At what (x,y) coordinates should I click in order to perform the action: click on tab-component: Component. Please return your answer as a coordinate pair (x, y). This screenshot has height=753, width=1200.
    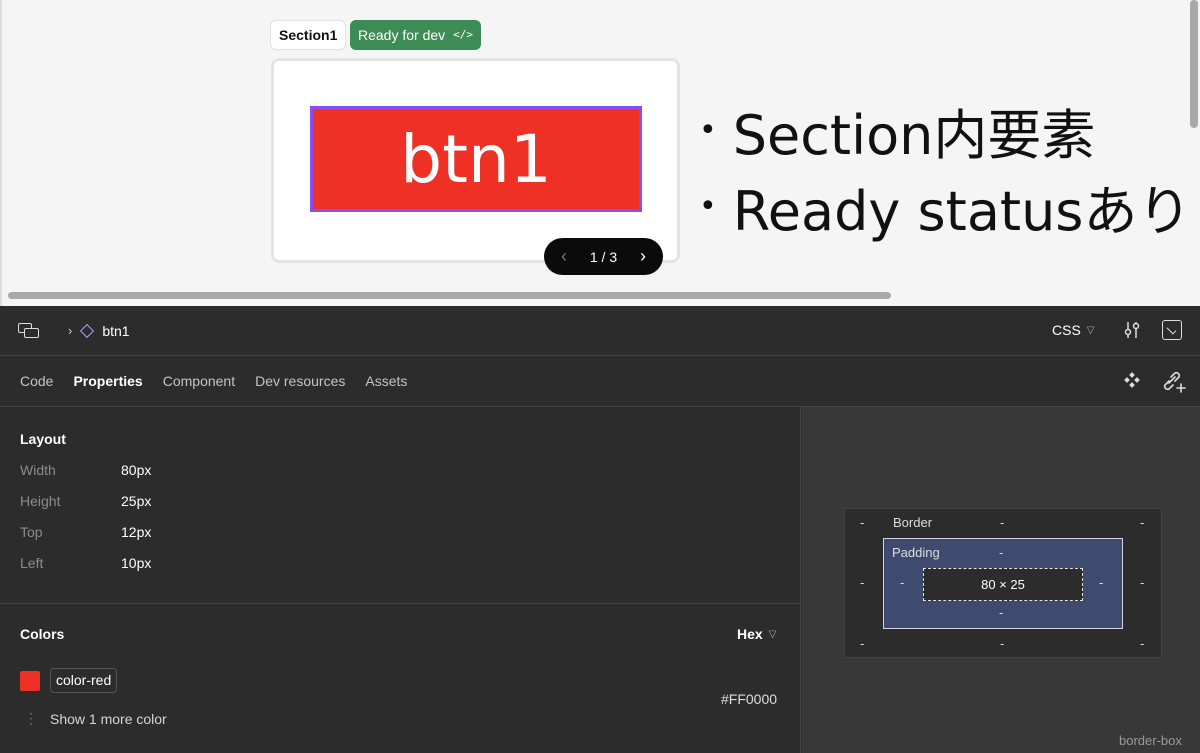
    Looking at the image, I should click on (199, 381).